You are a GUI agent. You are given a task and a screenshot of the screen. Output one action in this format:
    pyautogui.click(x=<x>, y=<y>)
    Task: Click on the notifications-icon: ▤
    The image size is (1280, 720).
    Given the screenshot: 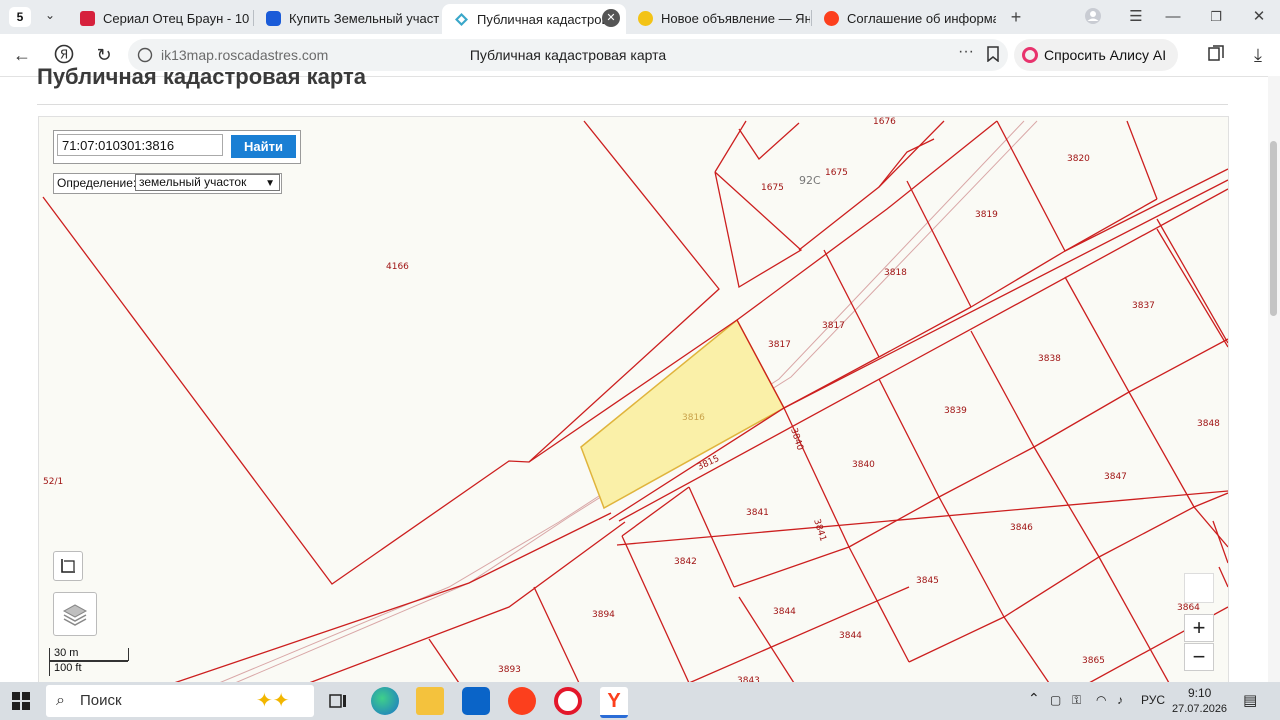 What is the action you would take?
    pyautogui.click(x=1250, y=700)
    